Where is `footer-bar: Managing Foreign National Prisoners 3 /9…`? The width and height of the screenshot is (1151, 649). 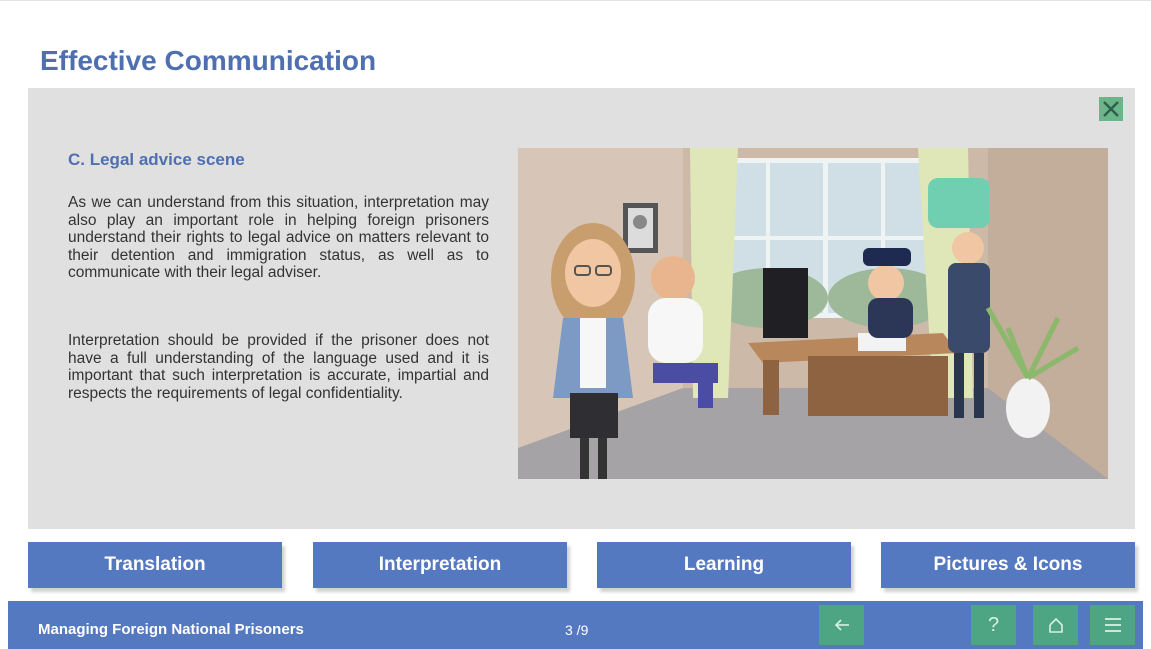
footer-bar: Managing Foreign National Prisoners 3 /9… is located at coordinates (575, 625).